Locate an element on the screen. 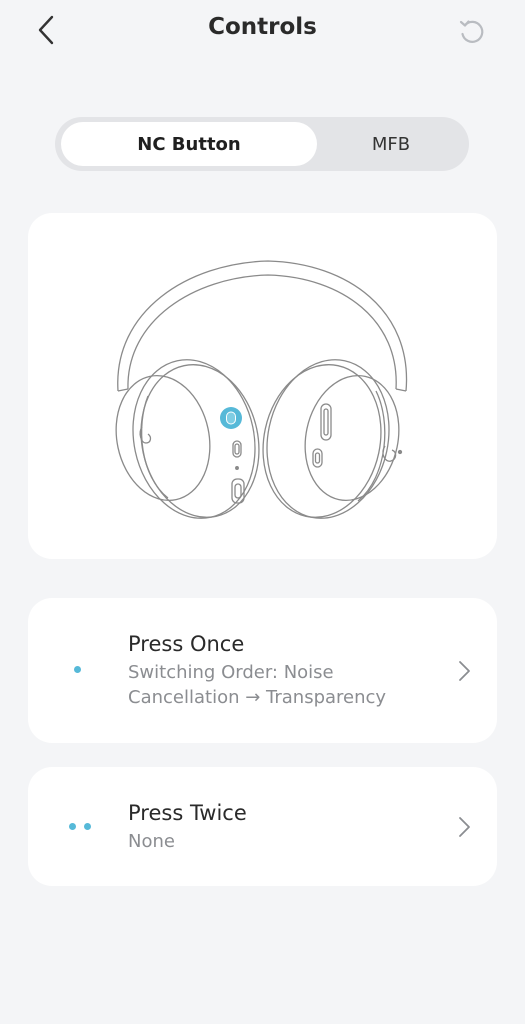 This screenshot has width=525, height=1024. press-once-title: Press Once is located at coordinates (186, 644).